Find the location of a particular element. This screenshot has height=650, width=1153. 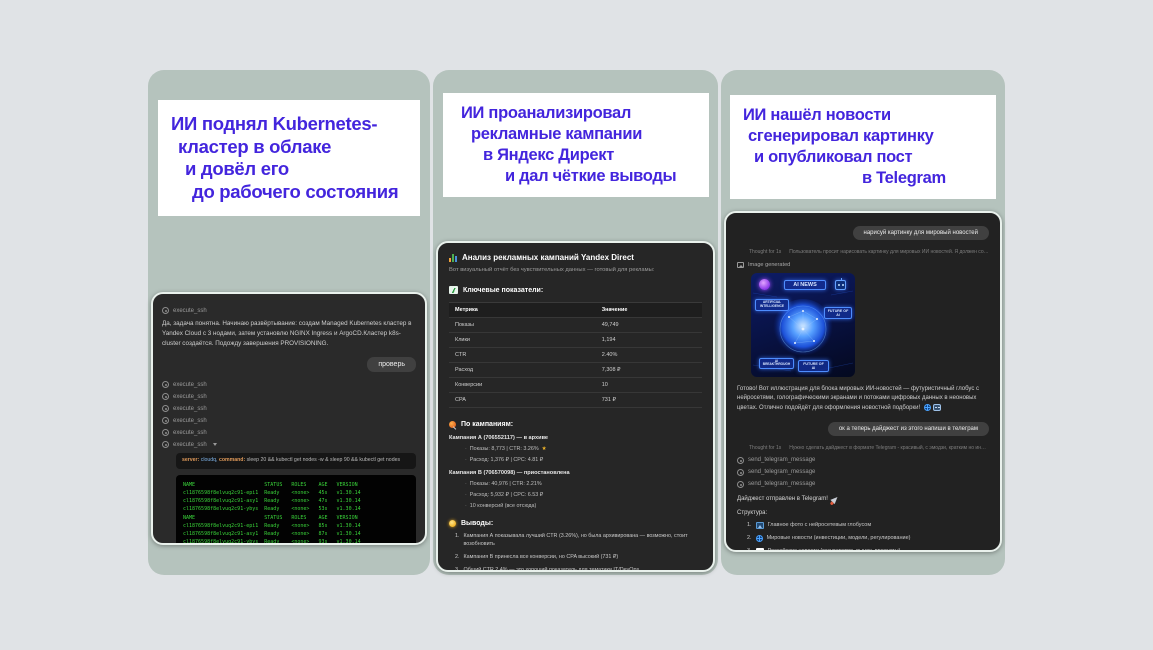

structure-item: 1. Главное фото с нейросетевым глобусом is located at coordinates (863, 525).